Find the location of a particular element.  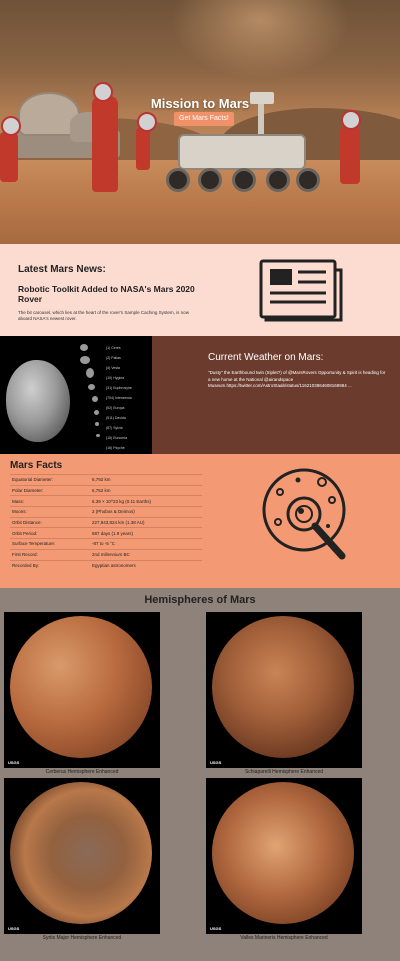

get-mars-facts-button: Get Mars Facts! is located at coordinates (204, 119).